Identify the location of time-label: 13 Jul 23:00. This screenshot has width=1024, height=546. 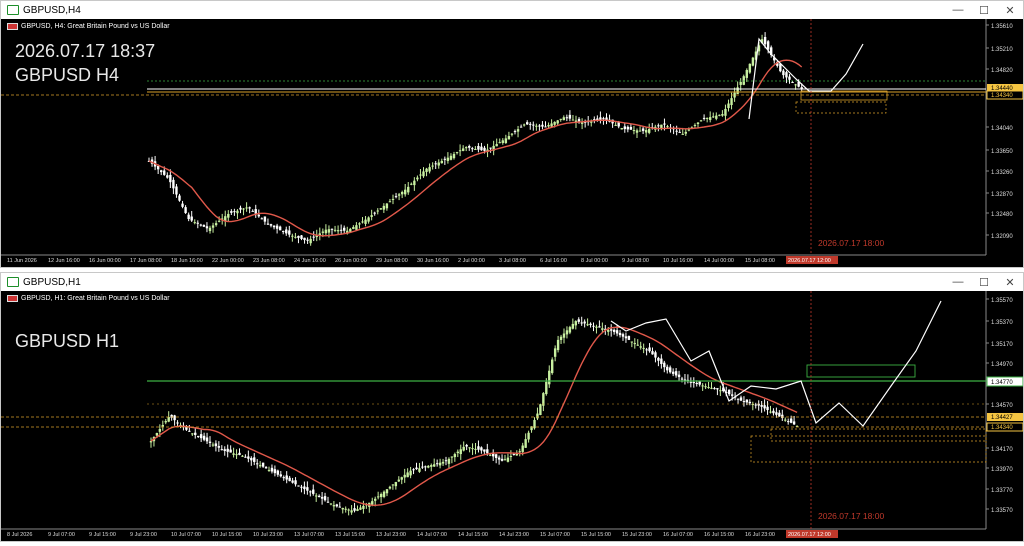
(391, 535).